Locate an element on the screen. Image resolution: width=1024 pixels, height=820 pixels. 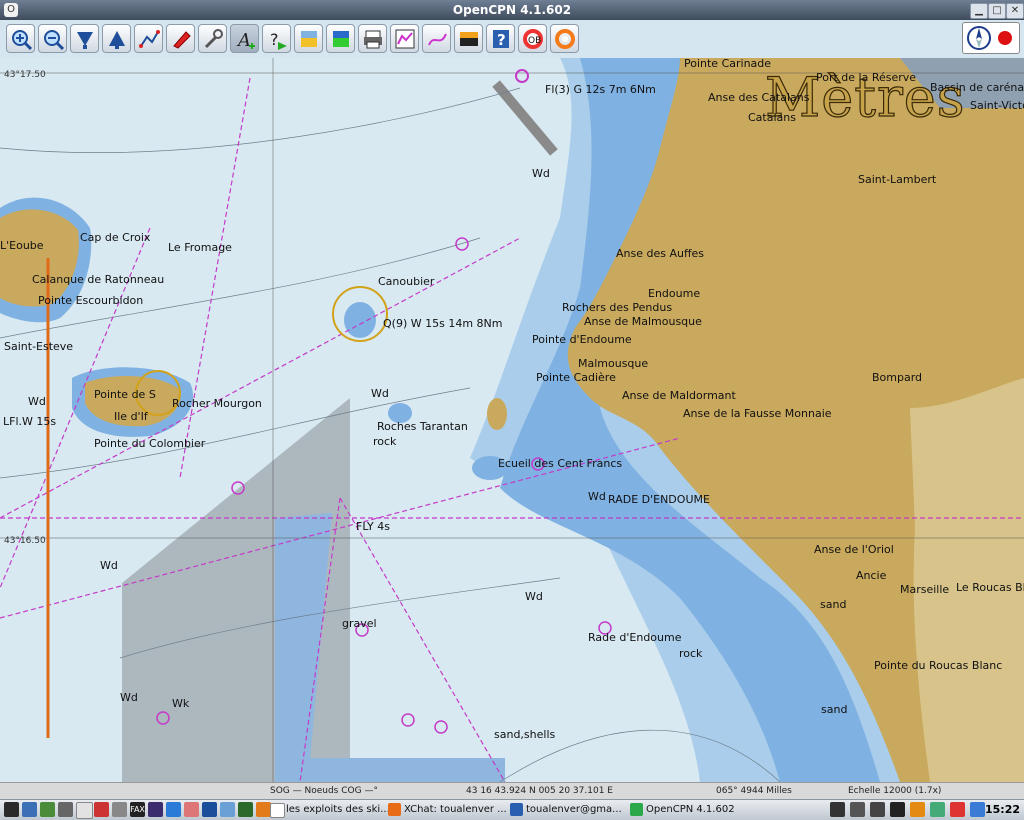
place-label: Cap de Croix is located at coordinates (115, 237).